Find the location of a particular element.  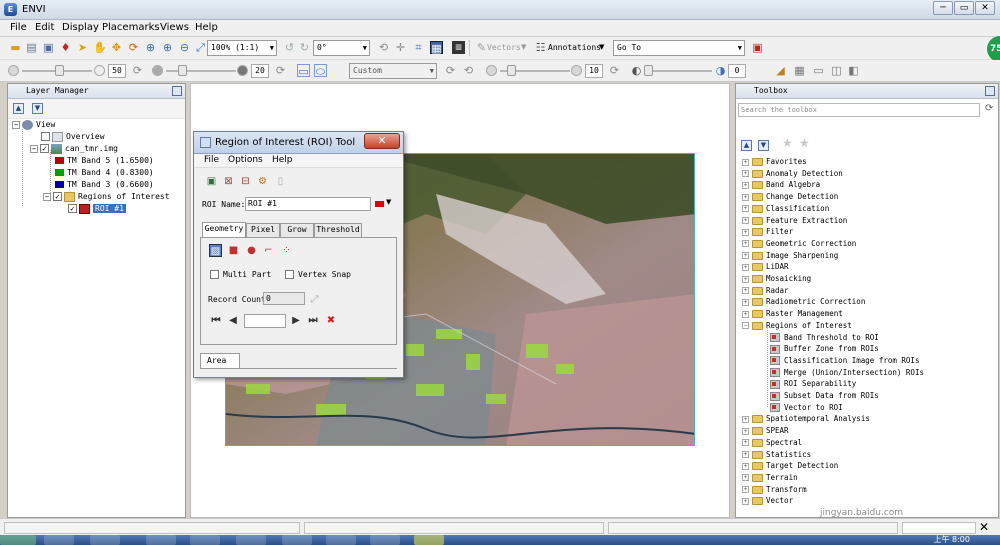

roi-menu-options: Options is located at coordinates (245, 160).